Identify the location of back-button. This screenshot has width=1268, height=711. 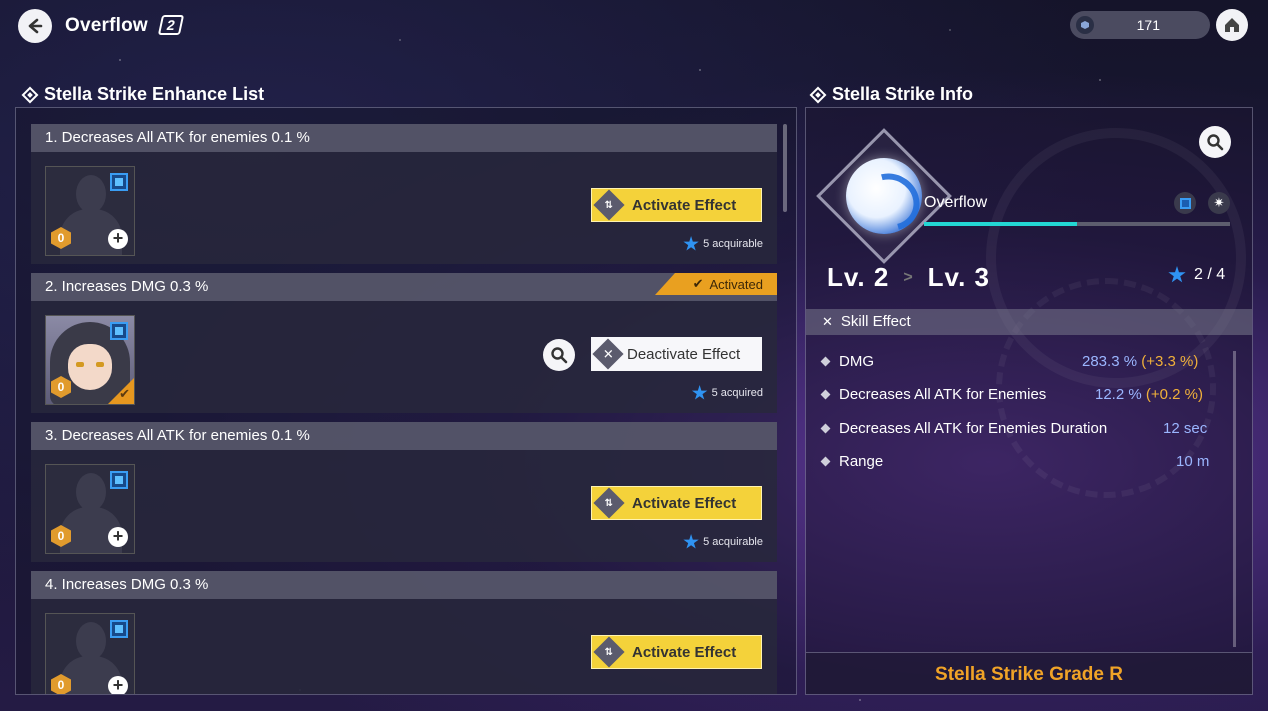
(35, 26).